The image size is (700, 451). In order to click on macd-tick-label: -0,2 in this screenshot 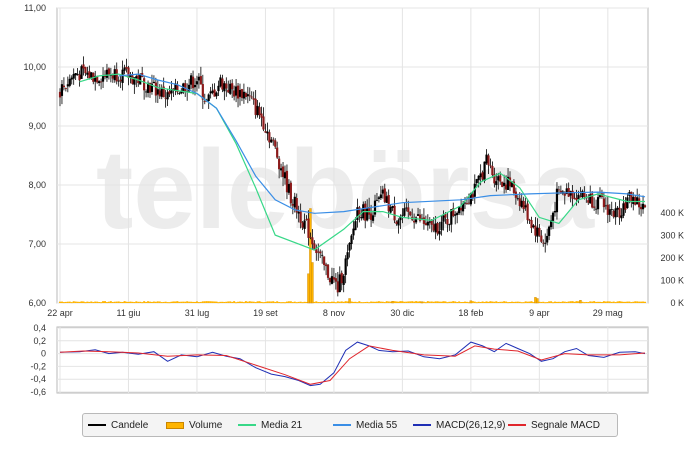, I will do `click(38, 366)`.